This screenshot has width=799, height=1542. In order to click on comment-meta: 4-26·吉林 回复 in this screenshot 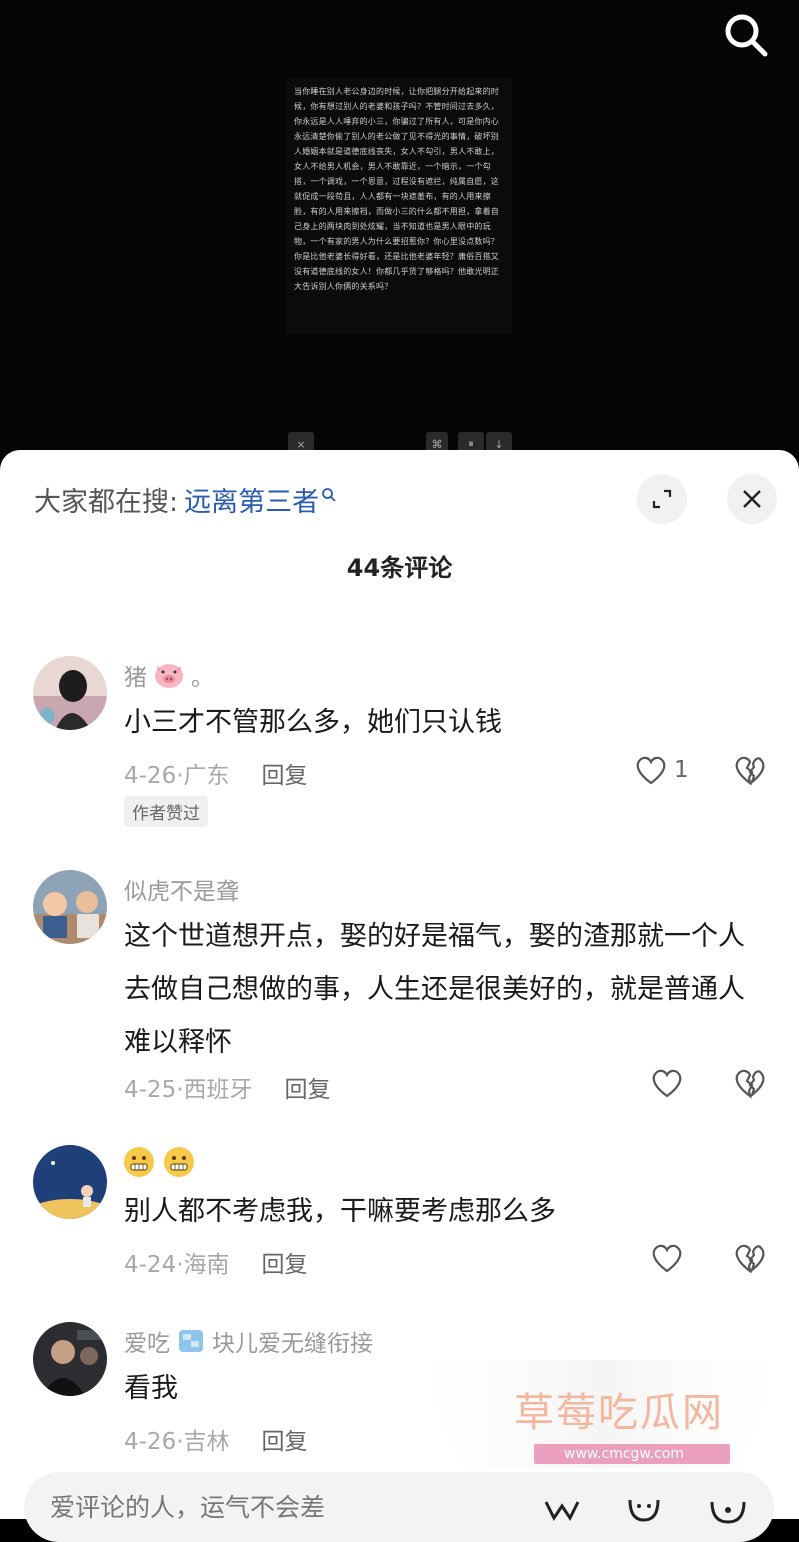, I will do `click(216, 1439)`.